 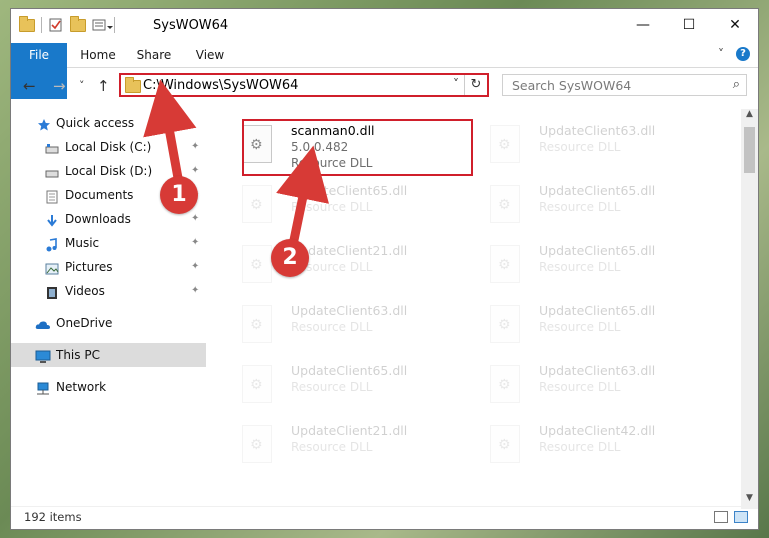 I want to click on sidebar-item-videos: Videos ✦, so click(x=108, y=291).